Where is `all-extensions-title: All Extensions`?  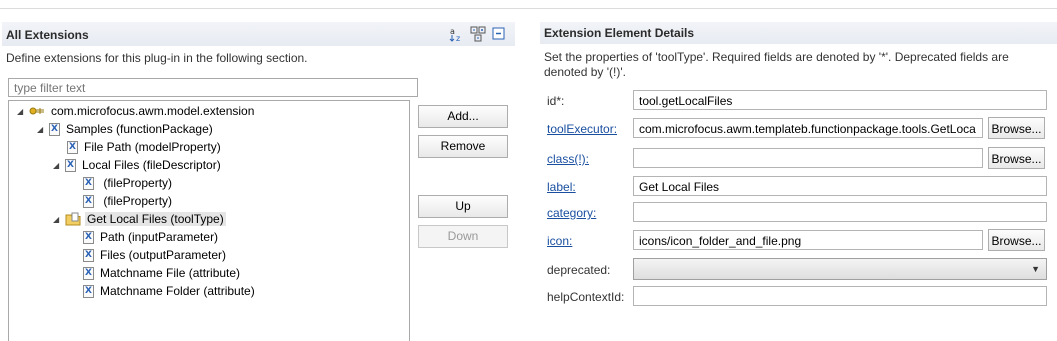
all-extensions-title: All Extensions is located at coordinates (47, 35).